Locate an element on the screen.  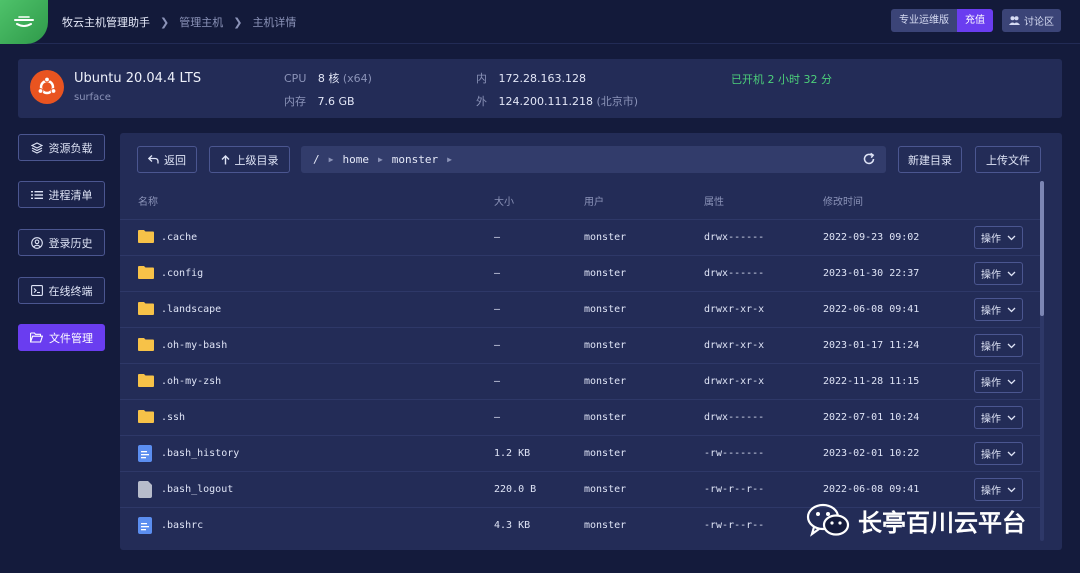
sidebar-item-login-history: 登录历史 is located at coordinates (61, 242).